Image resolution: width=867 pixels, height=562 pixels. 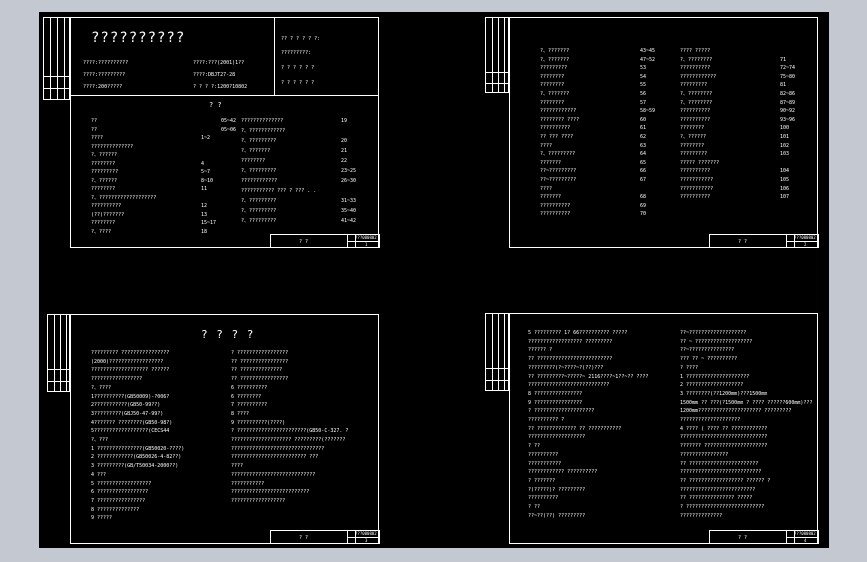 What do you see at coordinates (102, 518) in the screenshot?
I see `note-line: 9 ?????` at bounding box center [102, 518].